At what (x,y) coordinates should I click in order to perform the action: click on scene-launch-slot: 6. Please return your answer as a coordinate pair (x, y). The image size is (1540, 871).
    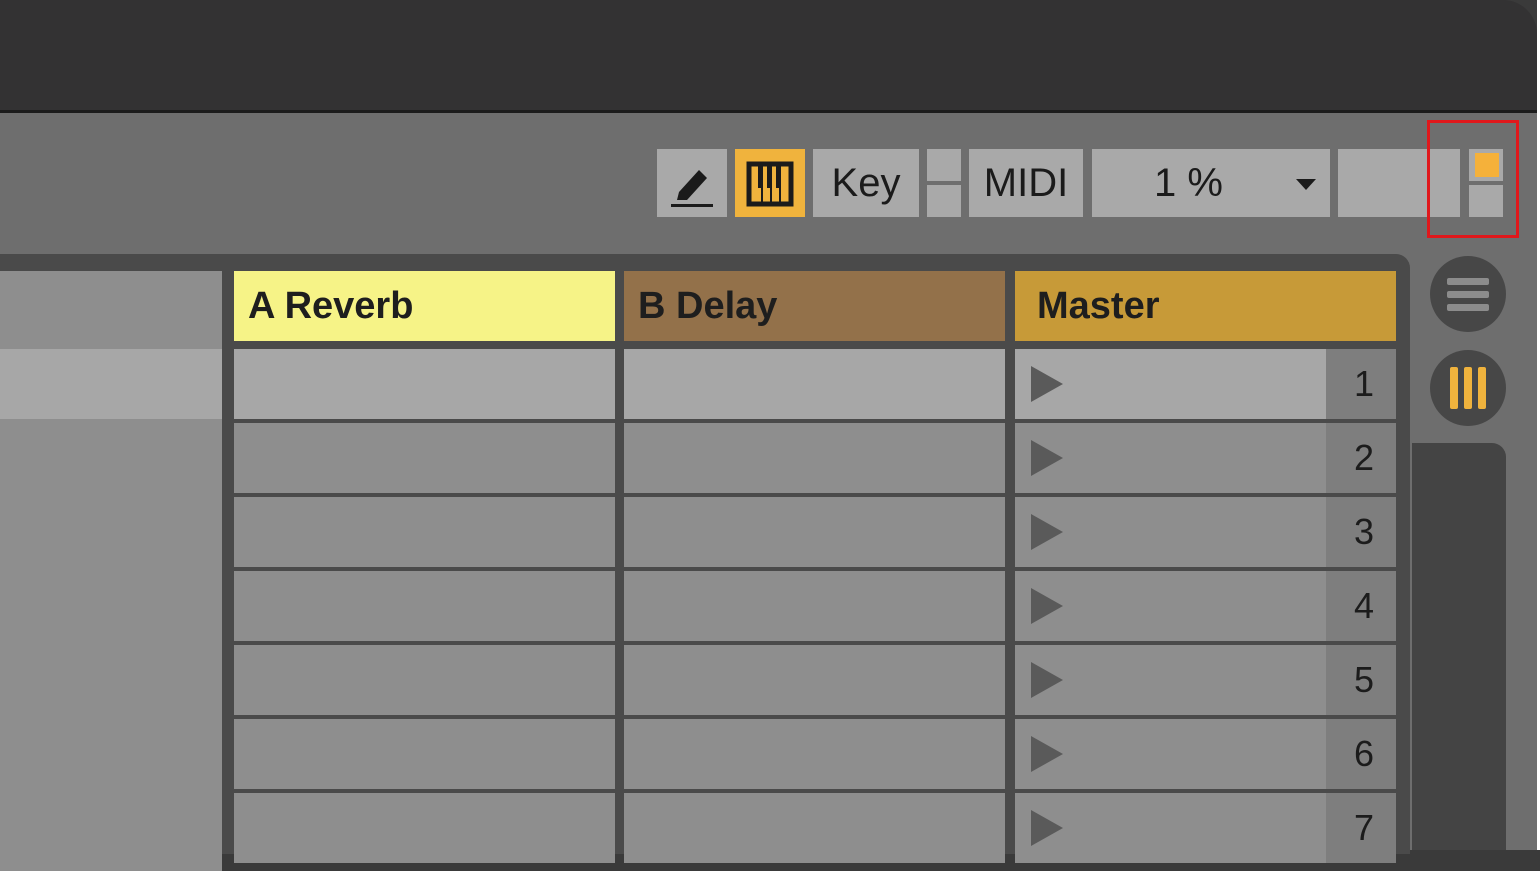
    Looking at the image, I should click on (1205, 754).